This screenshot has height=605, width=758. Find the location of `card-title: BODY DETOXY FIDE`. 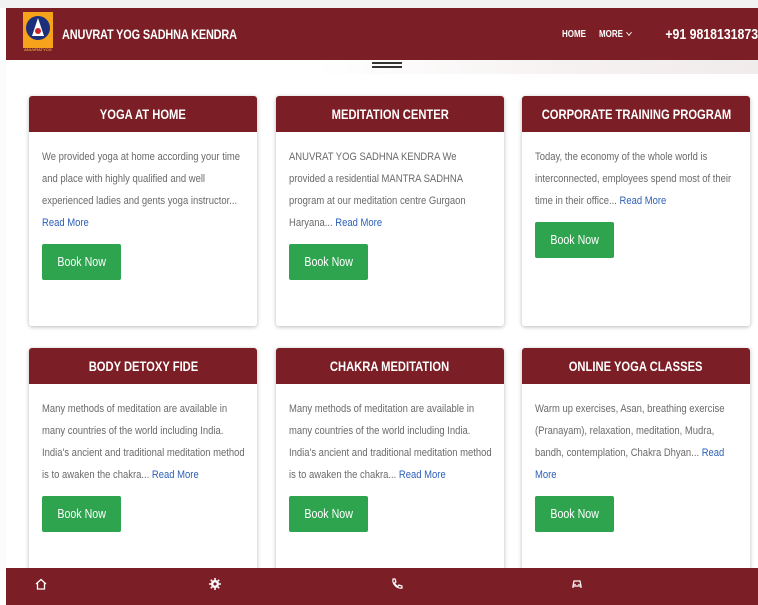

card-title: BODY DETOXY FIDE is located at coordinates (143, 366).